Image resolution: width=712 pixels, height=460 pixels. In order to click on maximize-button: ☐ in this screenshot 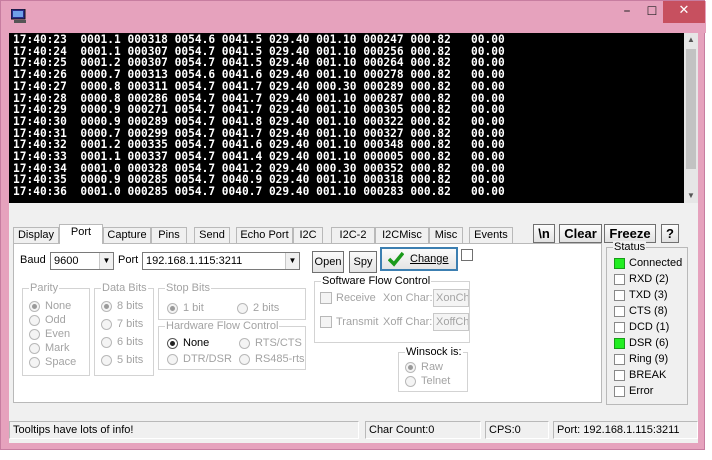, I will do `click(652, 12)`.